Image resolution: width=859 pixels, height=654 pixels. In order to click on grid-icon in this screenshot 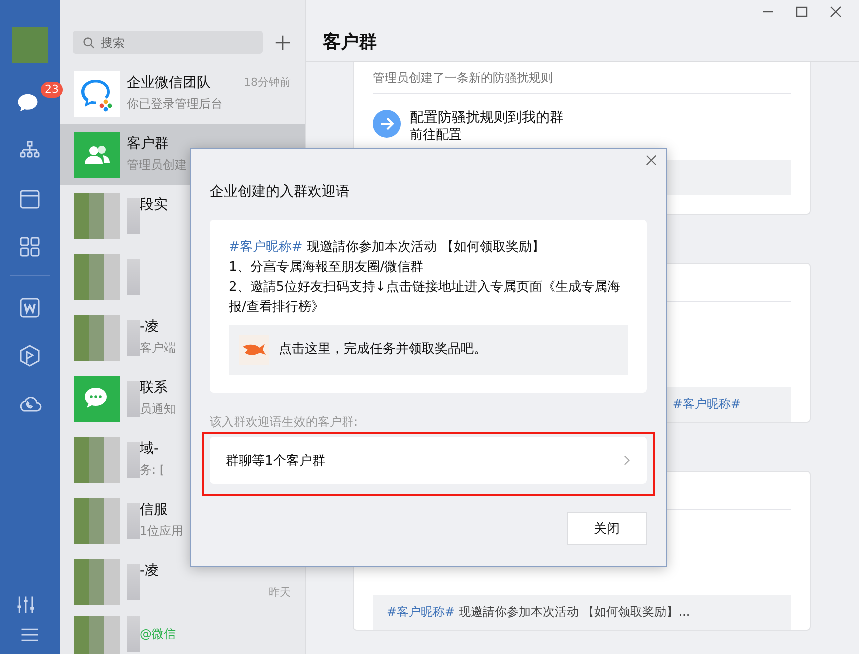, I will do `click(30, 247)`.